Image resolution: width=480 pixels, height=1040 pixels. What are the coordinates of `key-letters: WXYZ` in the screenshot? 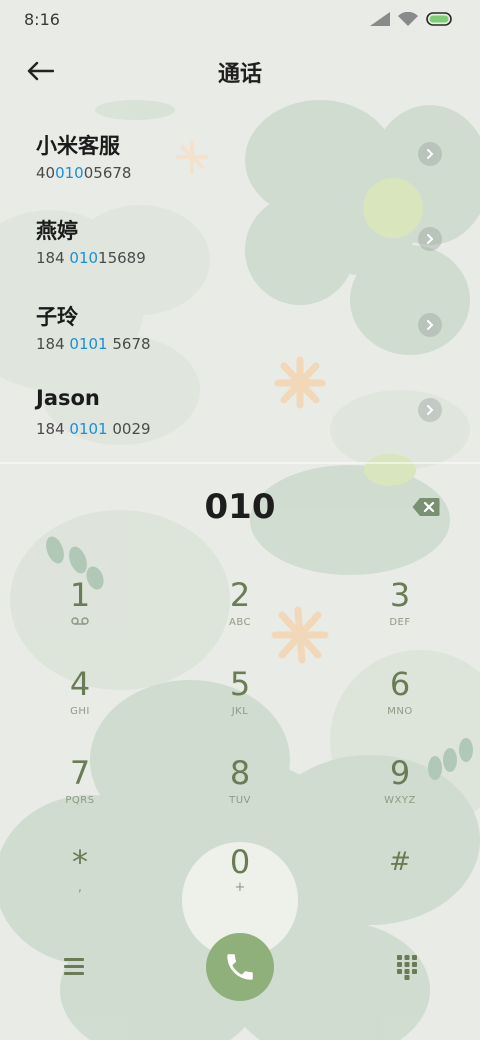 It's located at (400, 800).